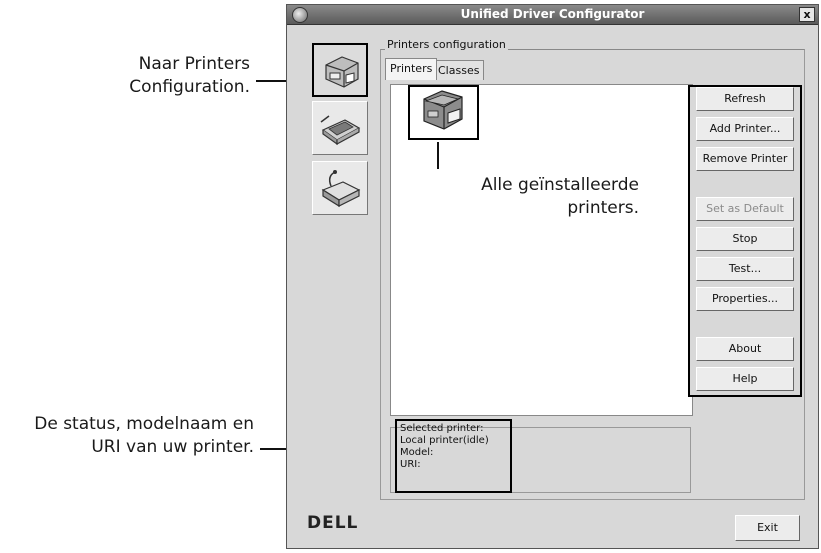 The height and width of the screenshot is (553, 821). Describe the element at coordinates (172, 447) in the screenshot. I see `annotation-line: URI van uw printer.` at that location.